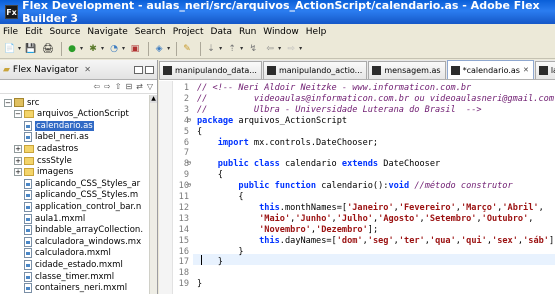 Image resolution: width=555 pixels, height=294 pixels. What do you see at coordinates (241, 48) in the screenshot?
I see `previous-annotation-dropdown-icon: ▾` at bounding box center [241, 48].